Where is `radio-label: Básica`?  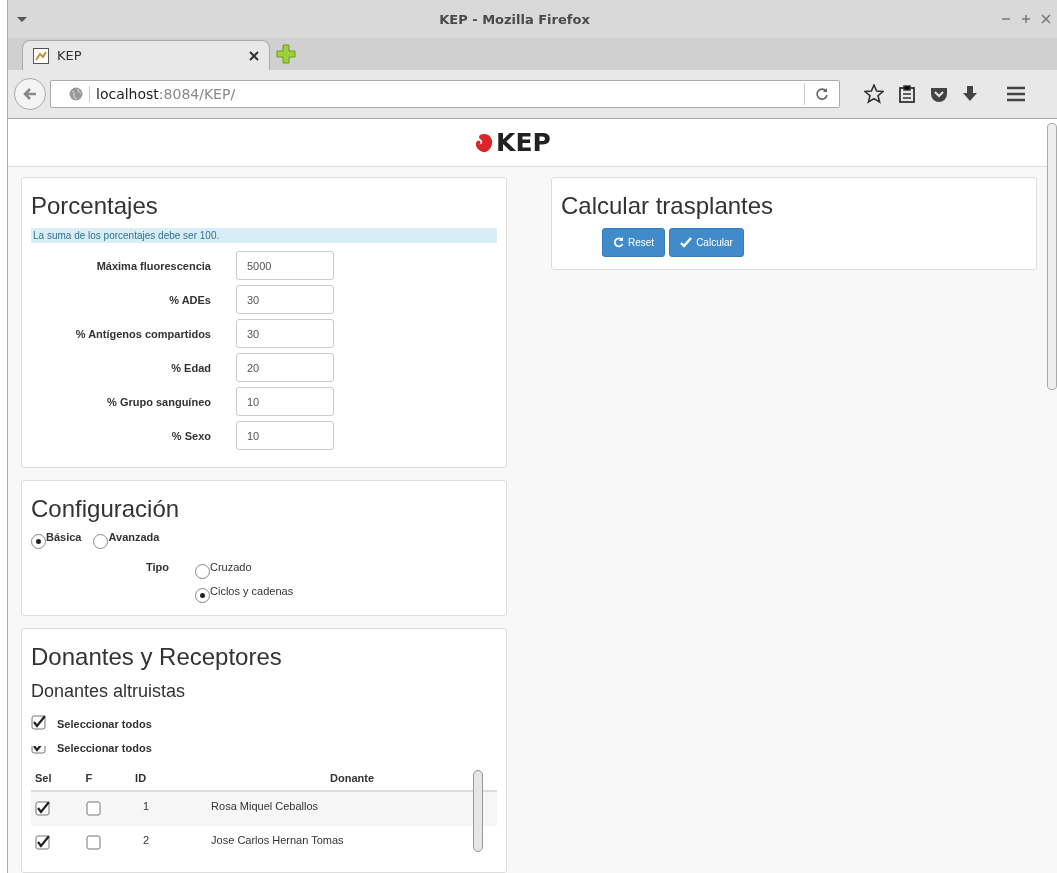
radio-label: Básica is located at coordinates (64, 537).